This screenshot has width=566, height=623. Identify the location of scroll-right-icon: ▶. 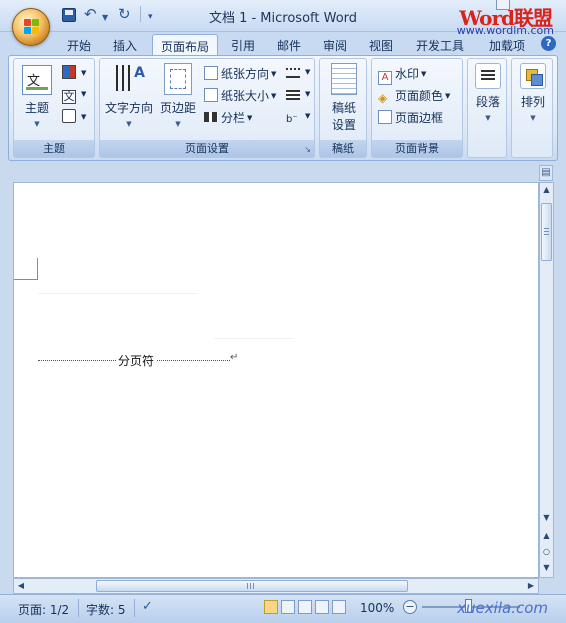
(531, 586).